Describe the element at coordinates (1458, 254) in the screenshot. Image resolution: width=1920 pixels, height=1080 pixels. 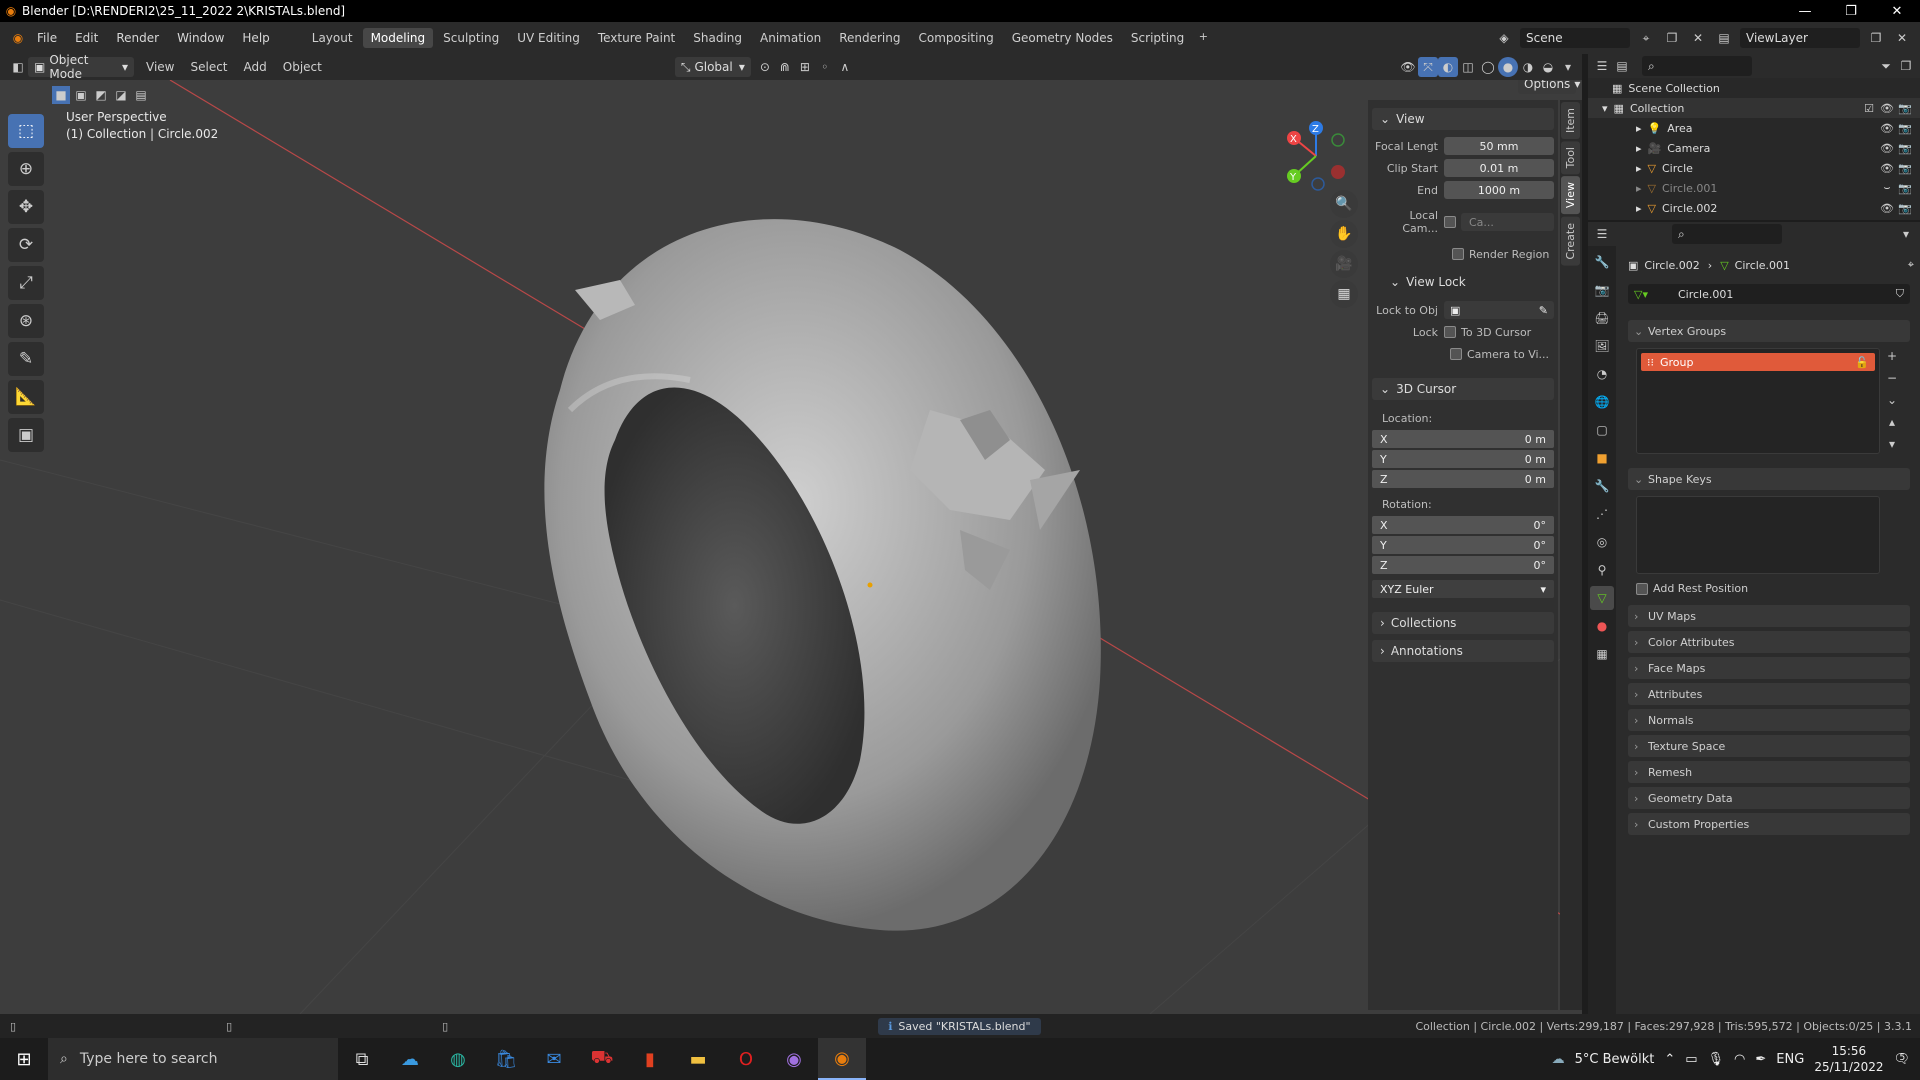
I see `render-region-checkbox` at that location.